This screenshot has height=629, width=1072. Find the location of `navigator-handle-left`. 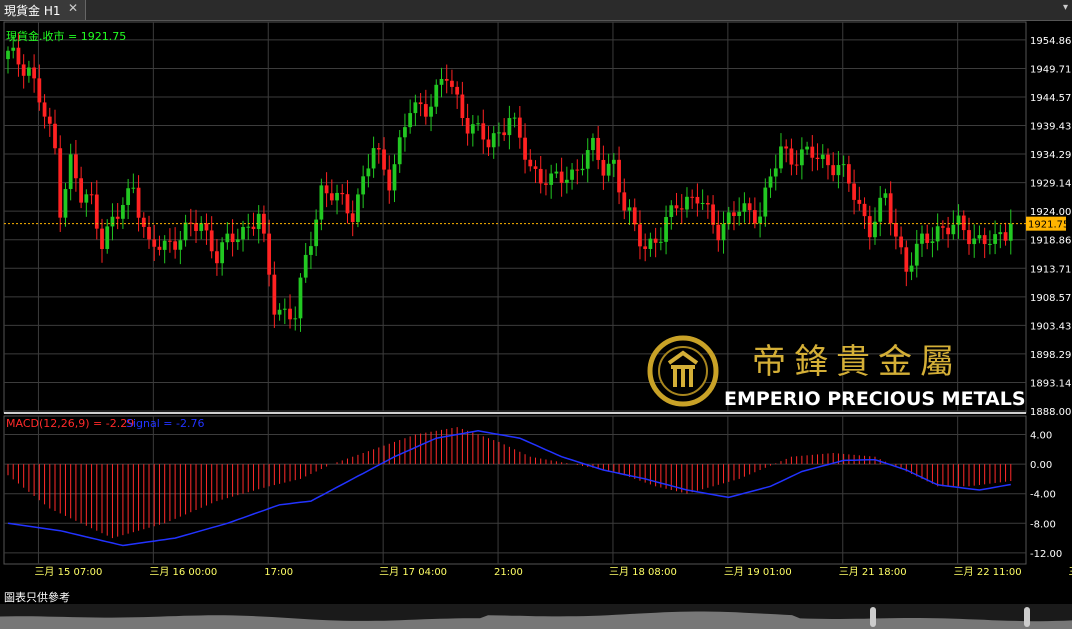

navigator-handle-left is located at coordinates (873, 617).